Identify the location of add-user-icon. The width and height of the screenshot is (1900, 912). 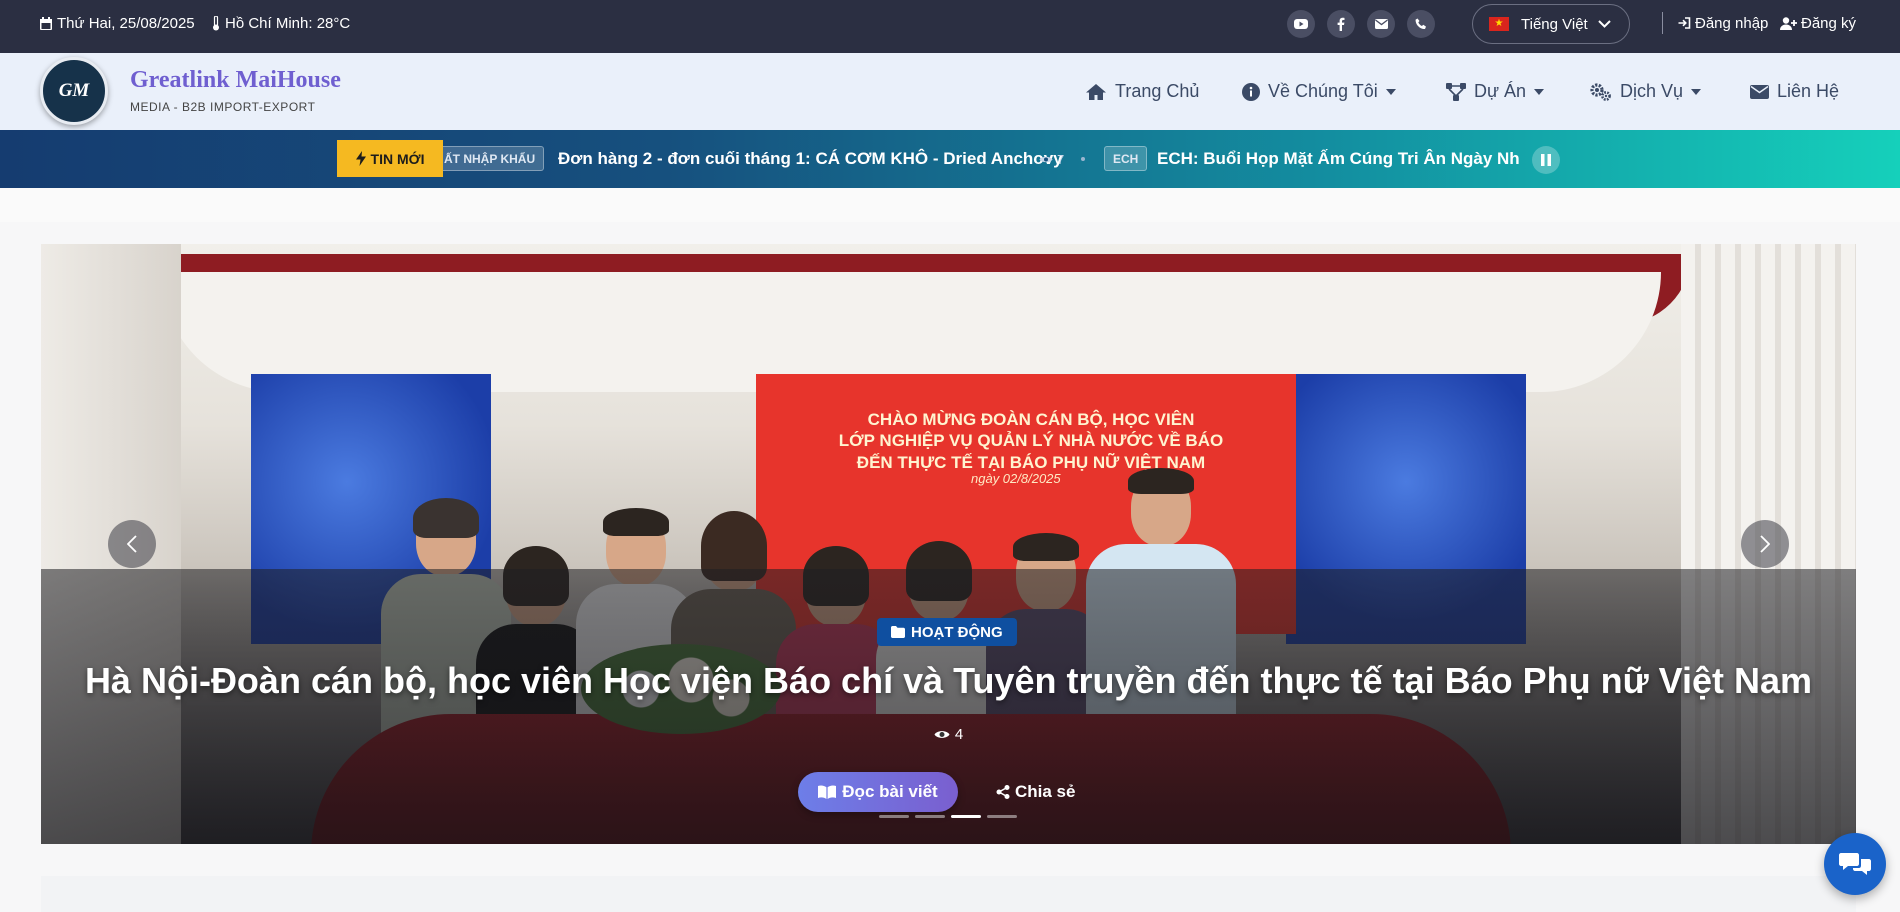
(1788, 23).